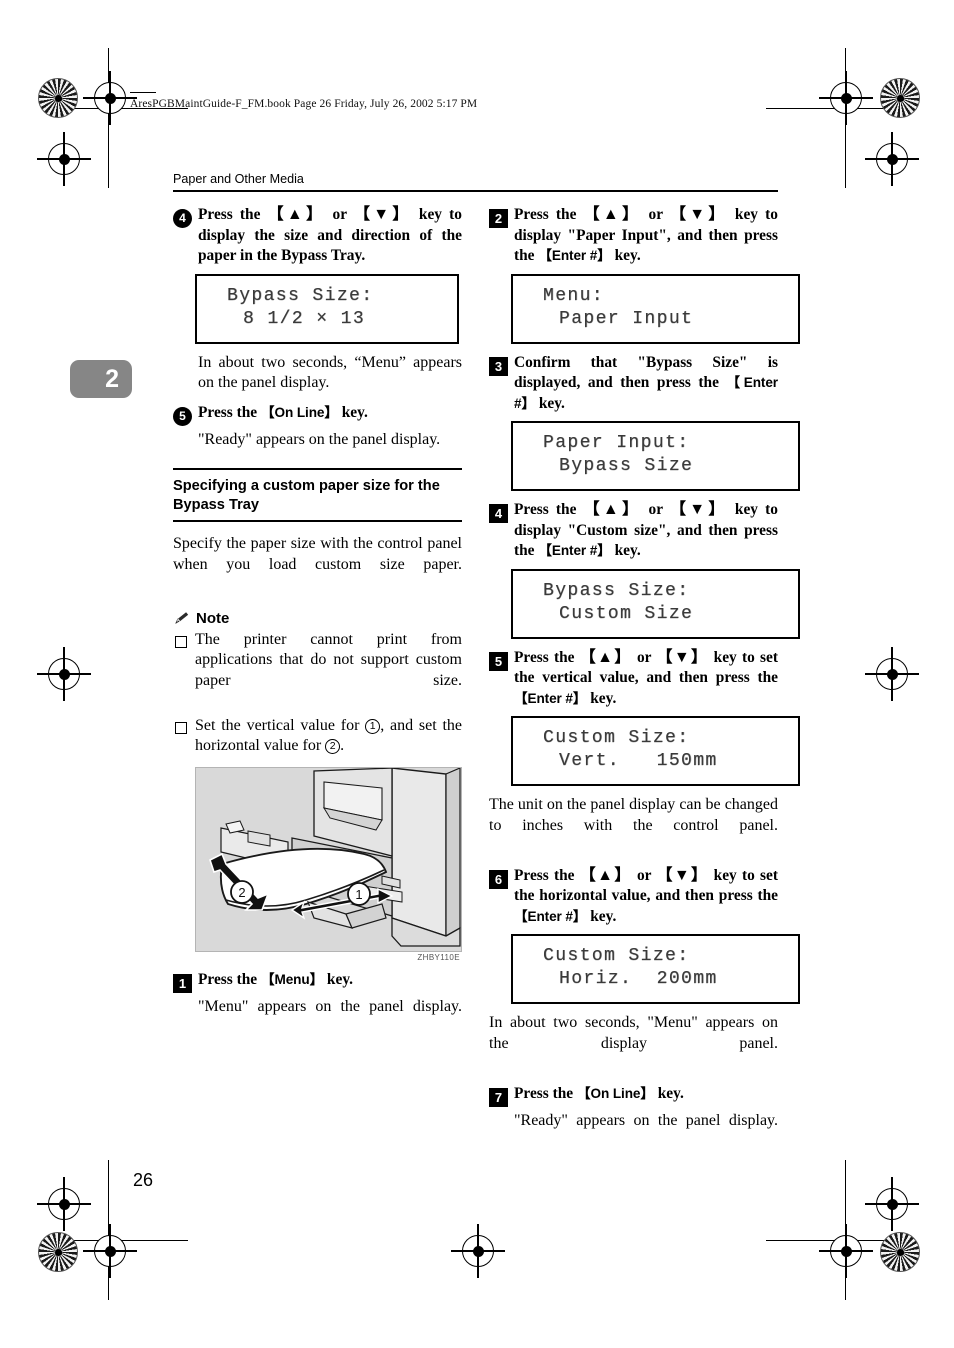  What do you see at coordinates (317, 981) in the screenshot?
I see `step-1-left: 1 Press the 【Menu】 key.` at bounding box center [317, 981].